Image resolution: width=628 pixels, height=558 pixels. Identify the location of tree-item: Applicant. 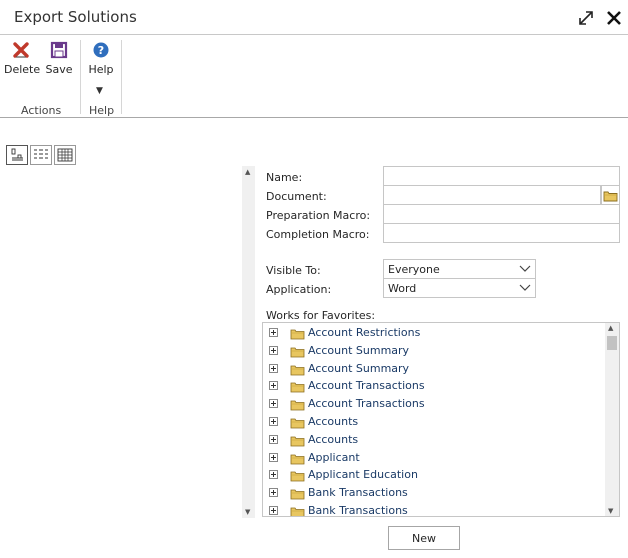
(433, 458).